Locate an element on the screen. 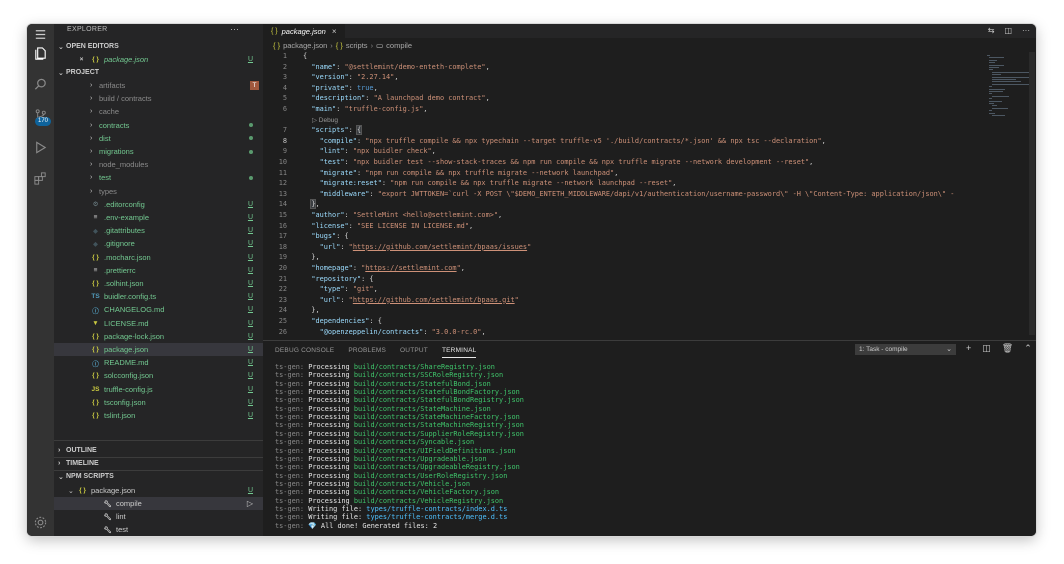  folder-item: › cache is located at coordinates (158, 111).